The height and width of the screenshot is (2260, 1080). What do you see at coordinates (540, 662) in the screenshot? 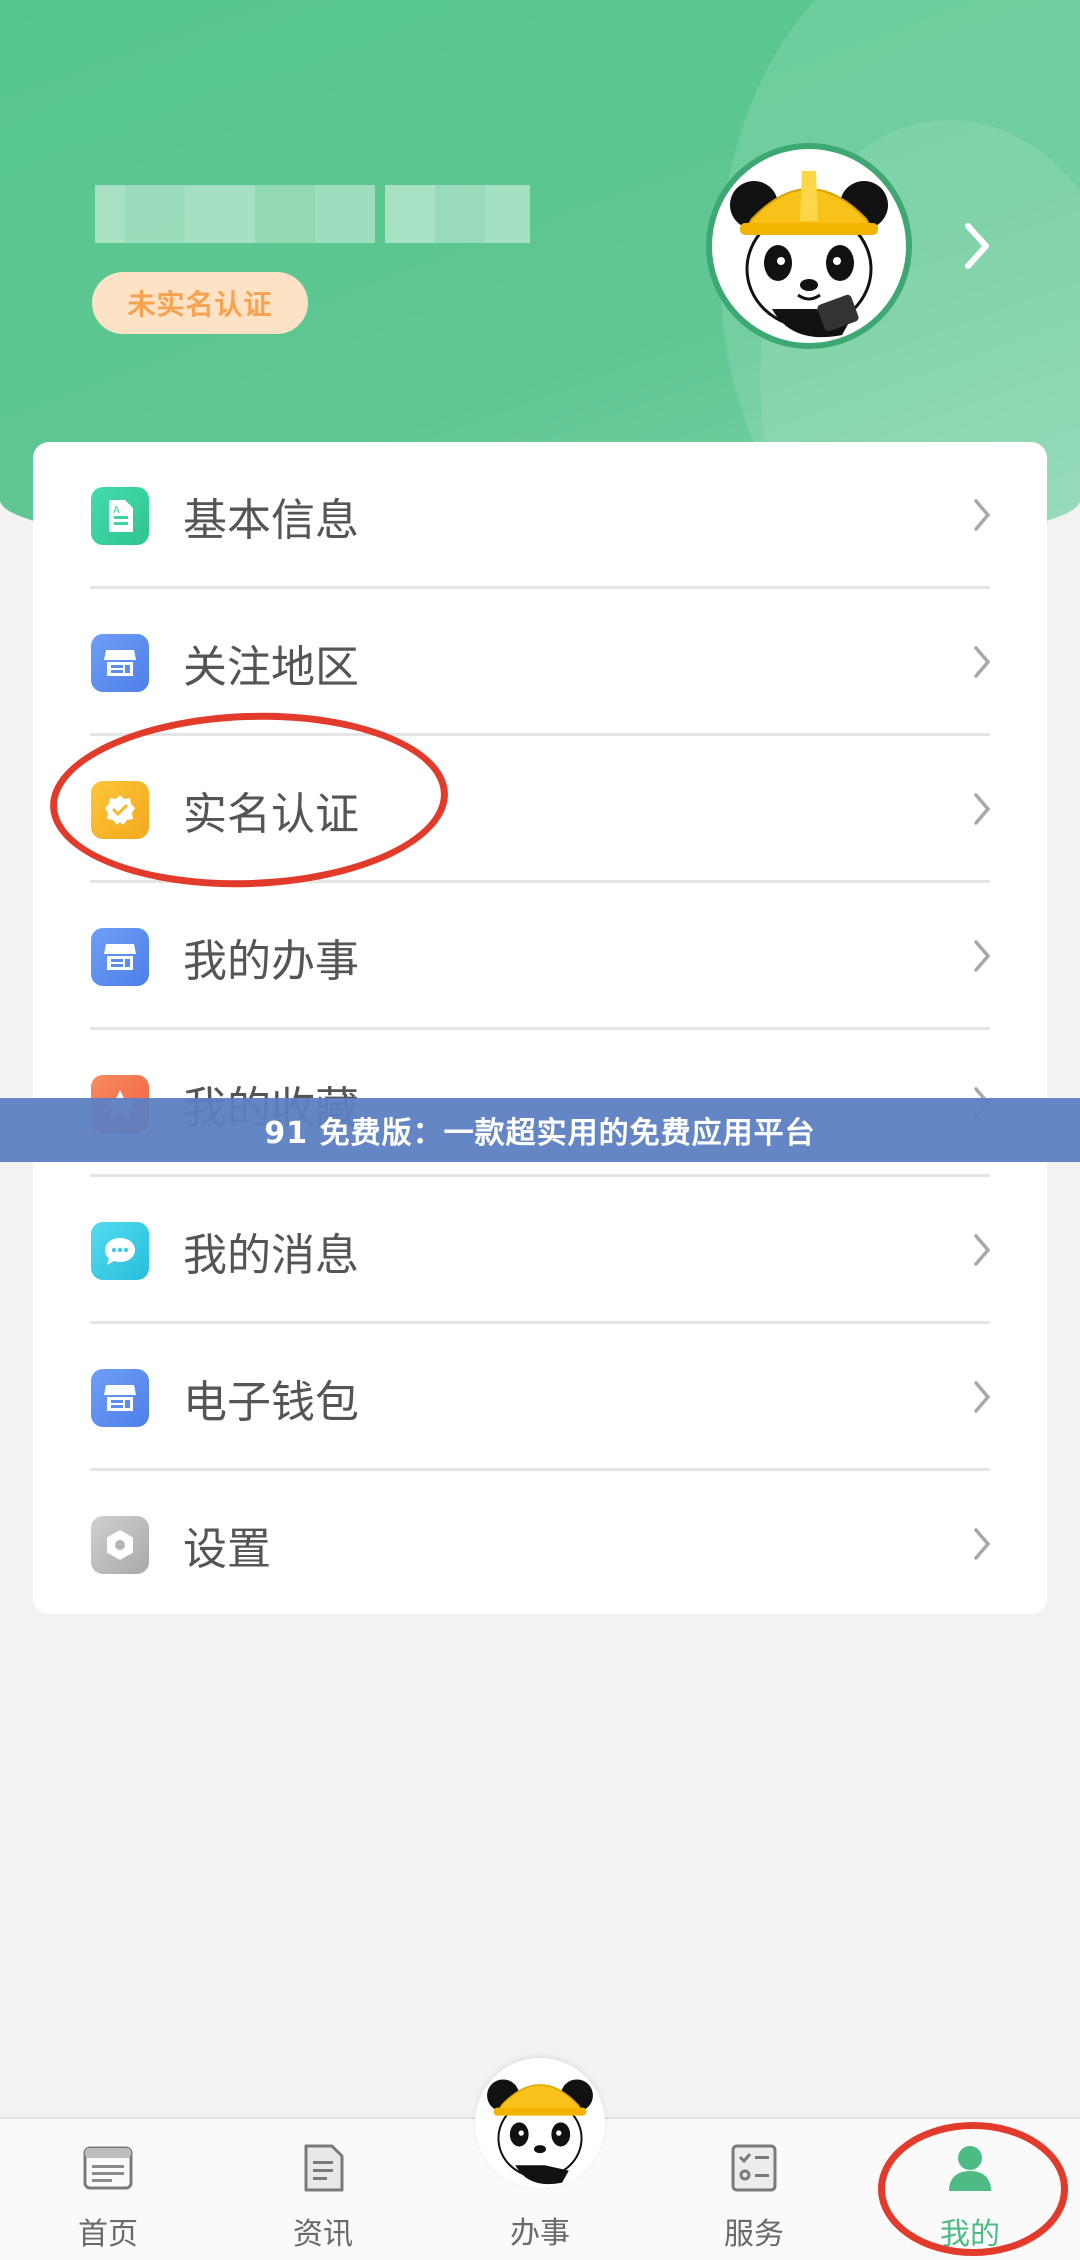
I see `menu-item-followed-areas: 关注地区` at bounding box center [540, 662].